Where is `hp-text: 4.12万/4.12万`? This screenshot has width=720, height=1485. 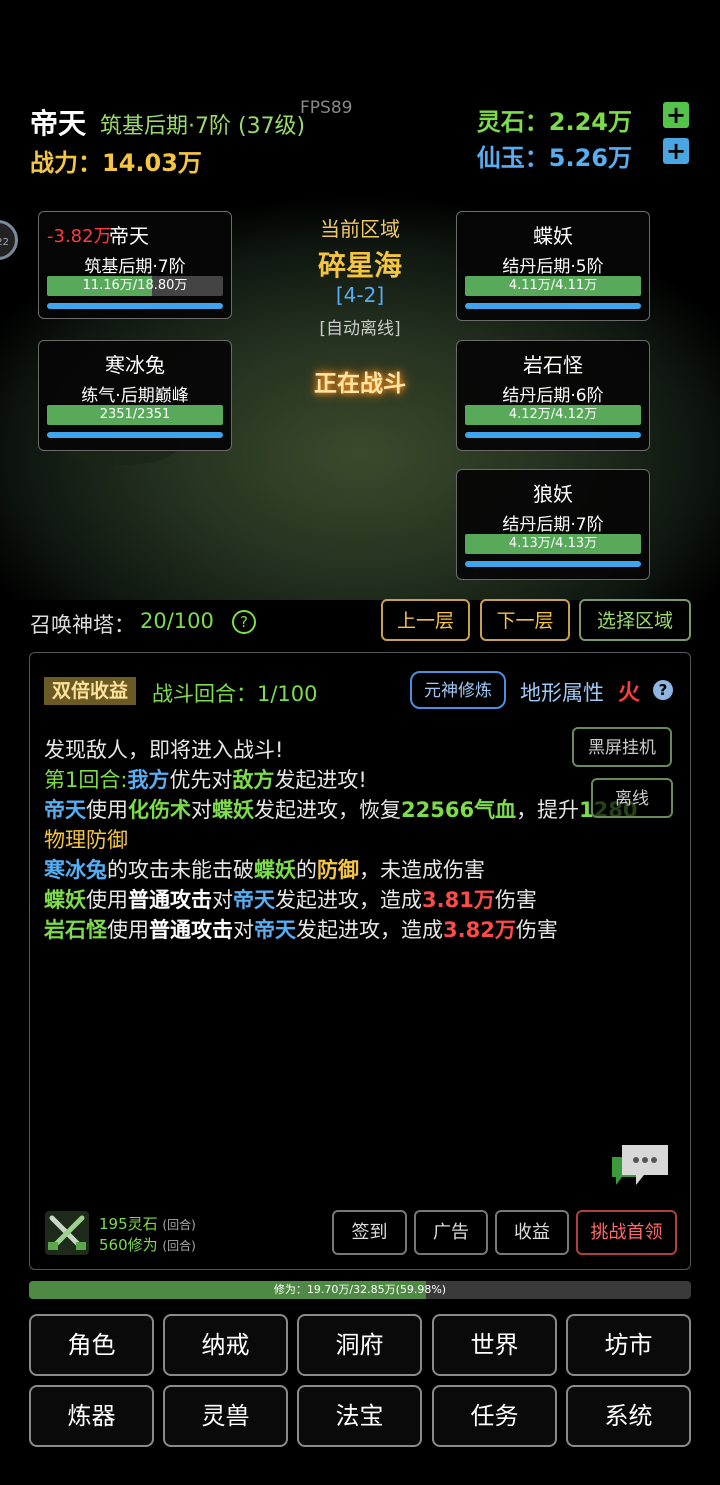 hp-text: 4.12万/4.12万 is located at coordinates (553, 414).